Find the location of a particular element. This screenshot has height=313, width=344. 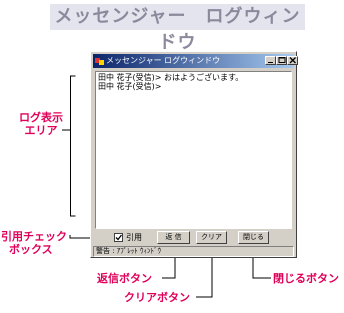

status-bar: 警告 : ｱﾌﾟﾚｯﾄ ｳｨﾝﾄﾞｳ is located at coordinates (193, 251).